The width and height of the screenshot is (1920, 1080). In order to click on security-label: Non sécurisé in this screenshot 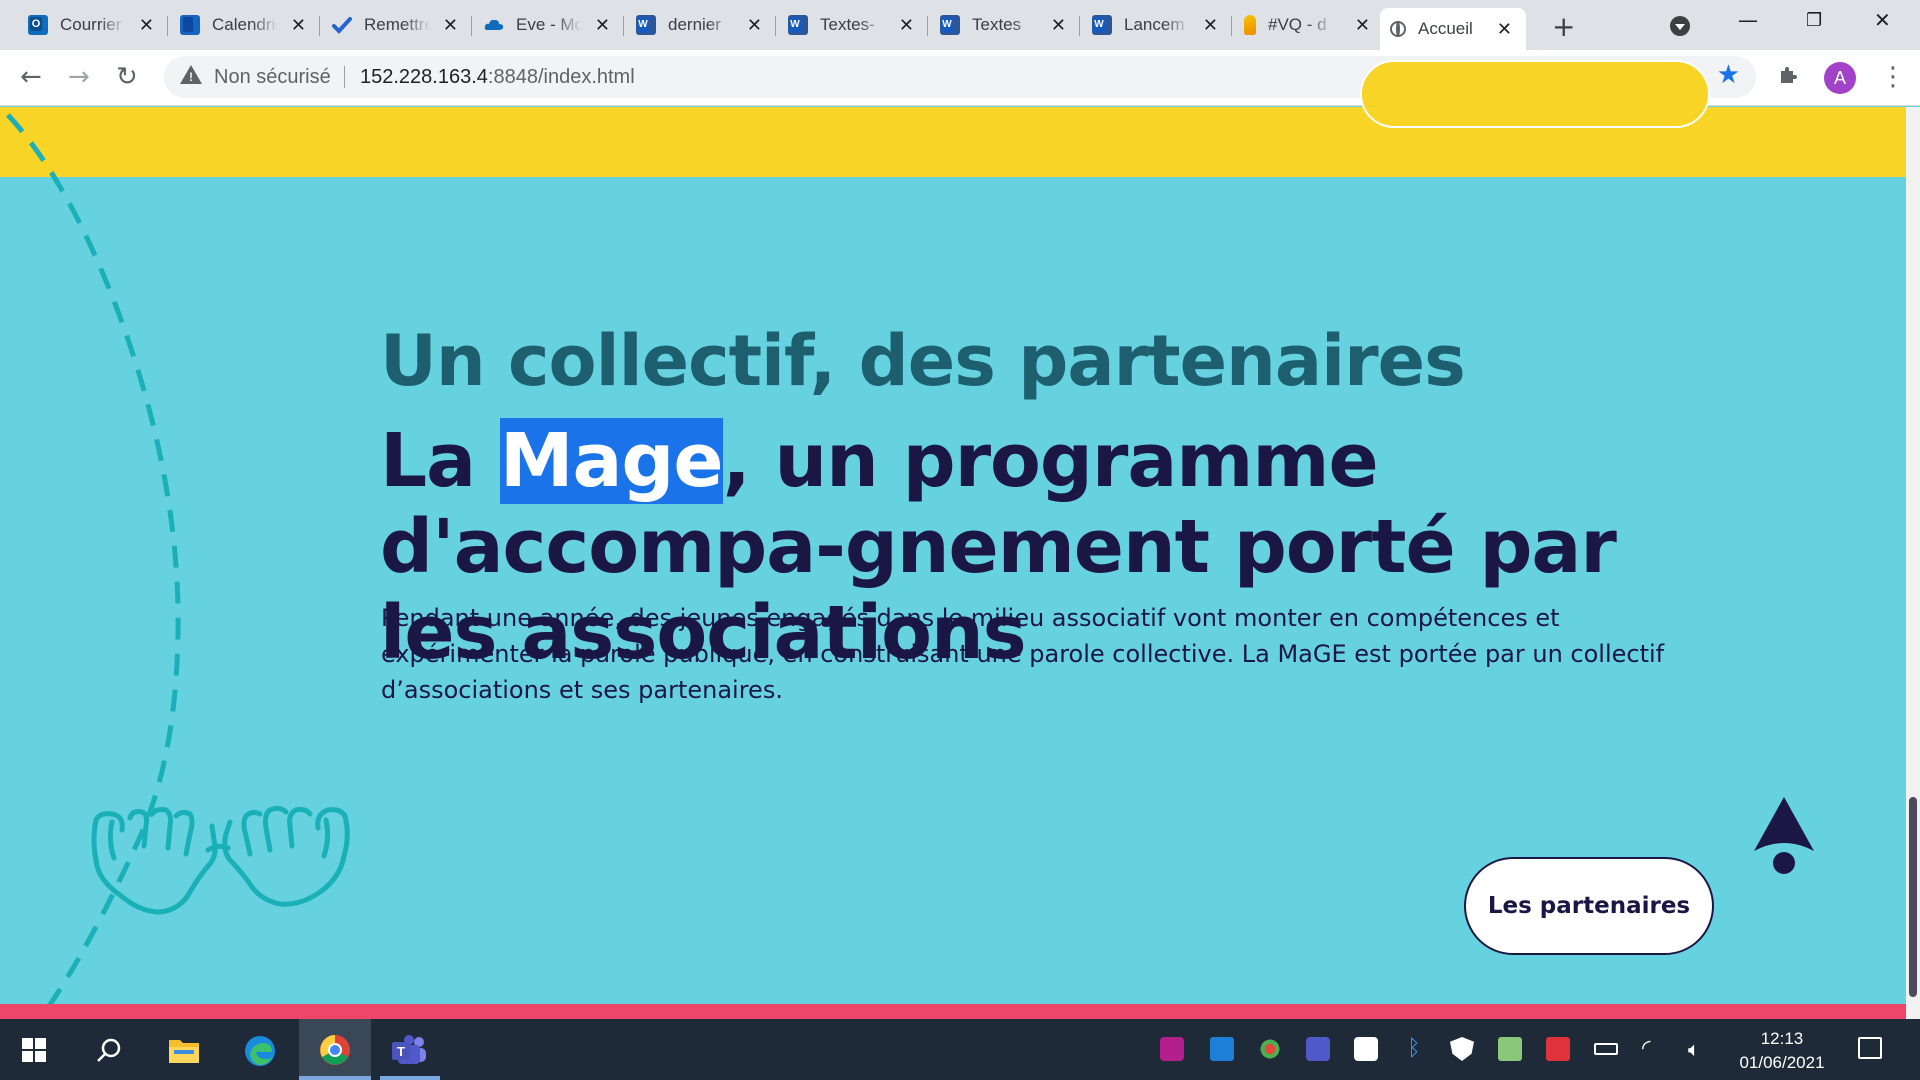, I will do `click(272, 77)`.